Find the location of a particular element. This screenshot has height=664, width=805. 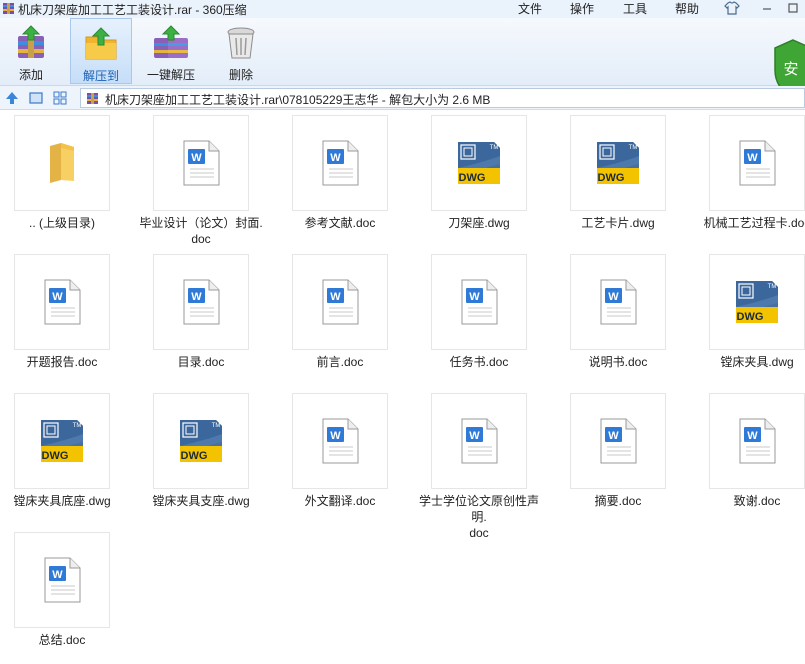

file-thumbnail is located at coordinates (62, 163).